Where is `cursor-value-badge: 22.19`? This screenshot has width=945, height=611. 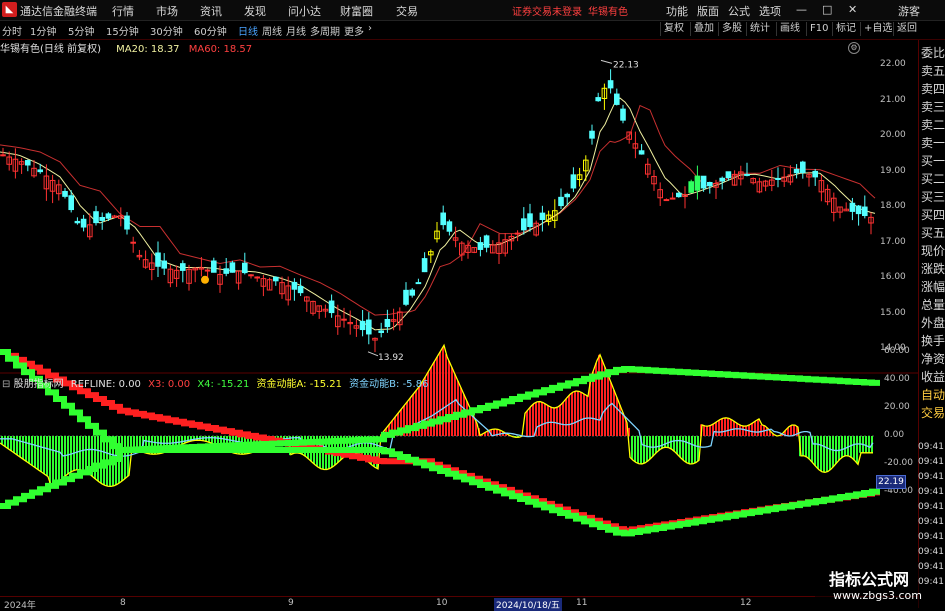 cursor-value-badge: 22.19 is located at coordinates (891, 482).